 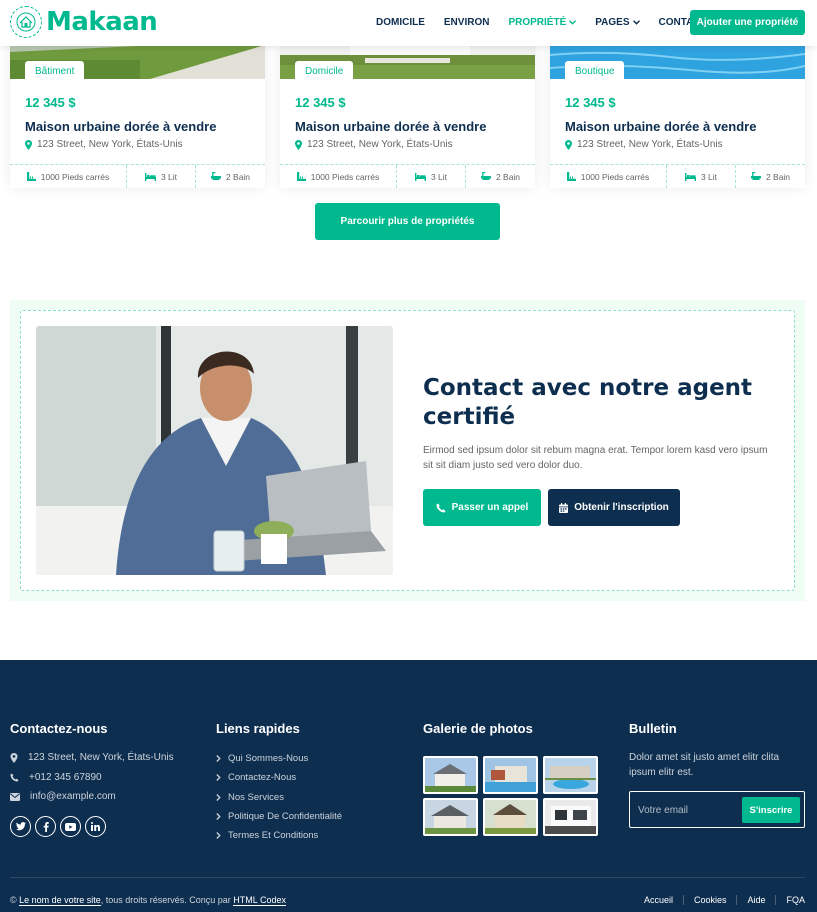 I want to click on calendar-icon, so click(x=564, y=507).